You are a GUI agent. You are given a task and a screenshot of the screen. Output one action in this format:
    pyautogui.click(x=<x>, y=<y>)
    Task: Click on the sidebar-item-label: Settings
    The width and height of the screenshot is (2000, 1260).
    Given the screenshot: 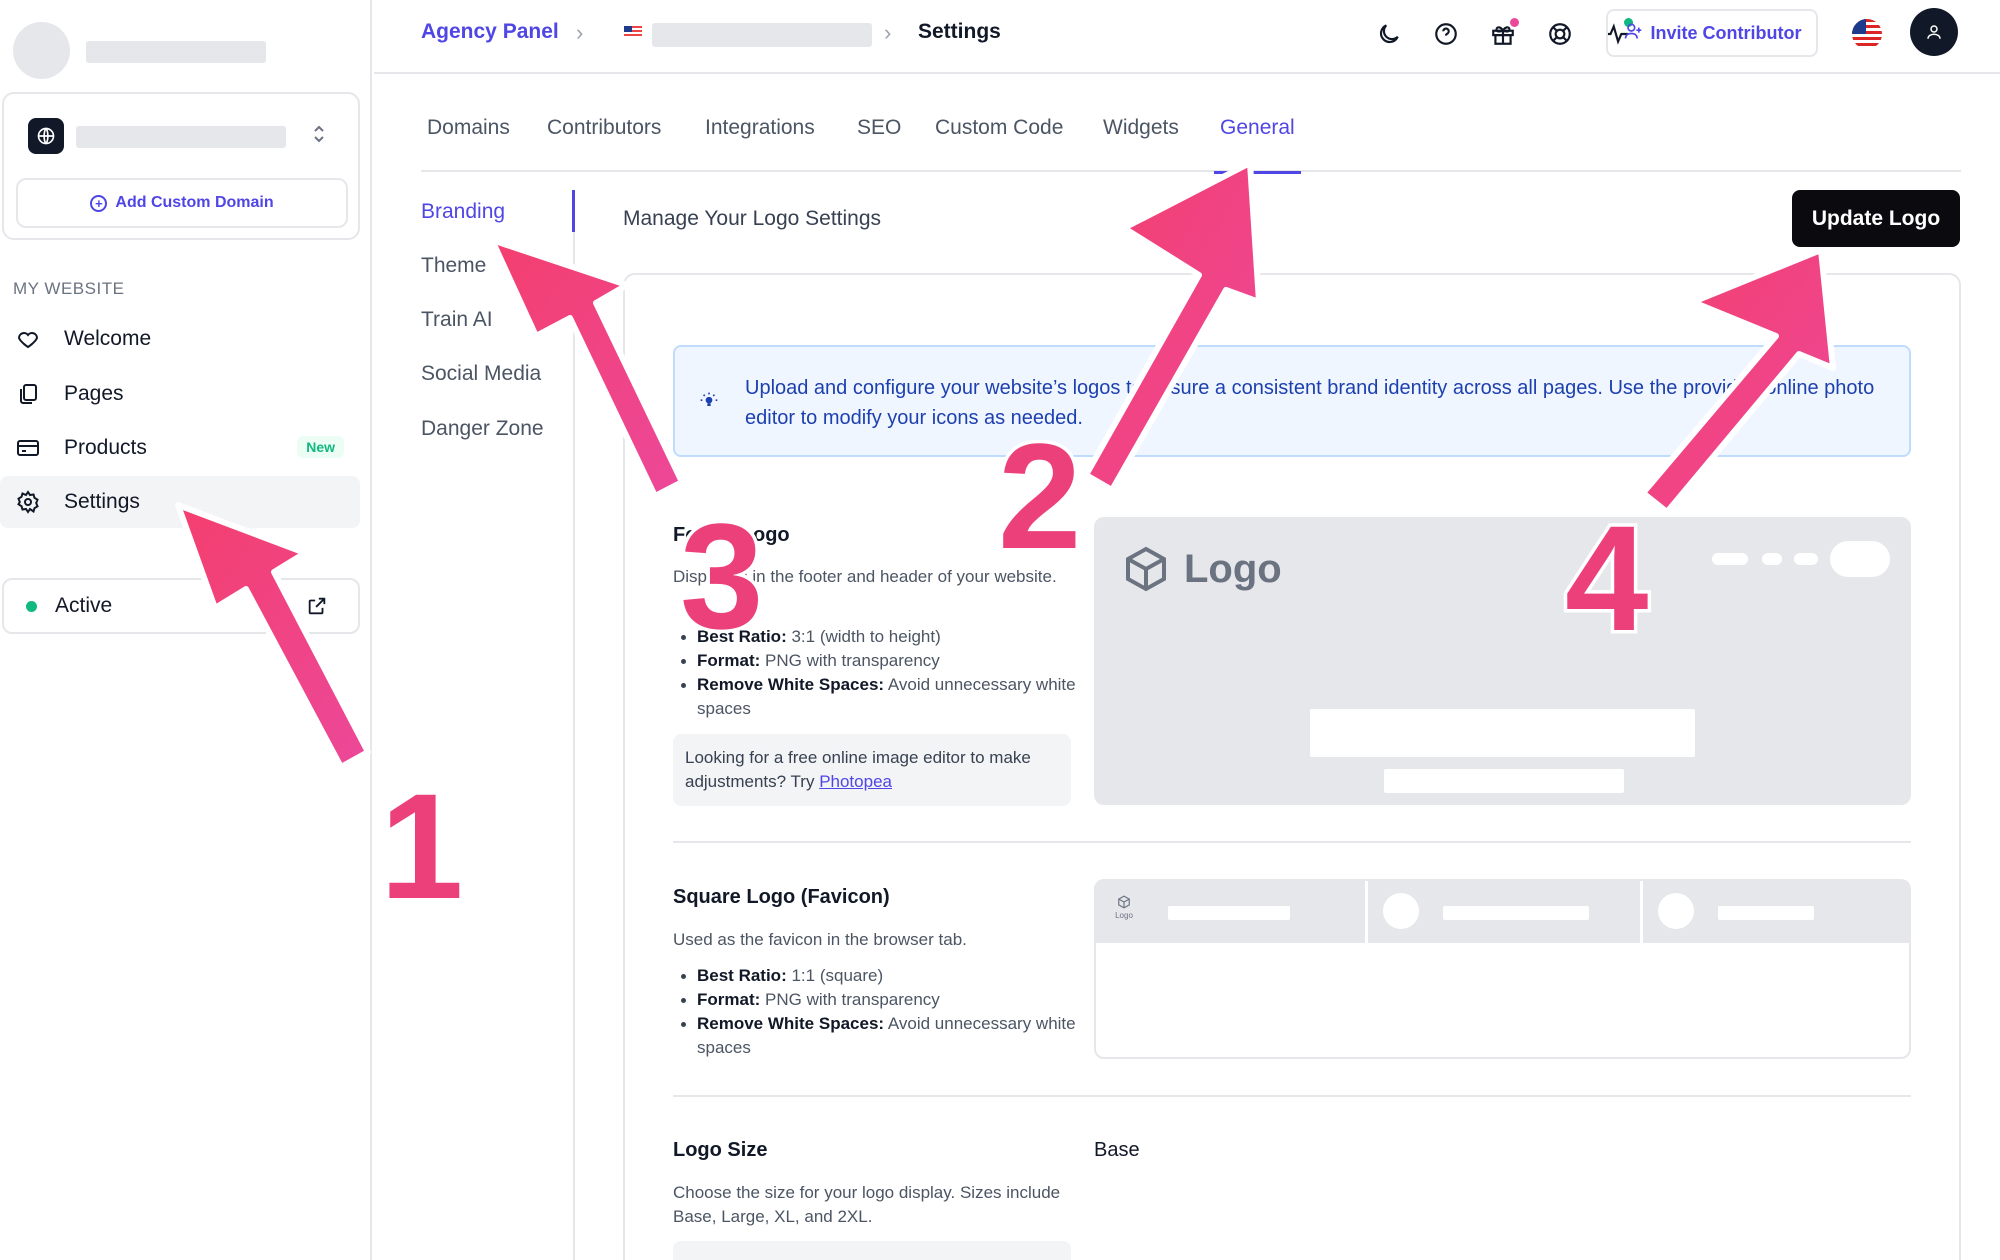 What is the action you would take?
    pyautogui.click(x=102, y=501)
    